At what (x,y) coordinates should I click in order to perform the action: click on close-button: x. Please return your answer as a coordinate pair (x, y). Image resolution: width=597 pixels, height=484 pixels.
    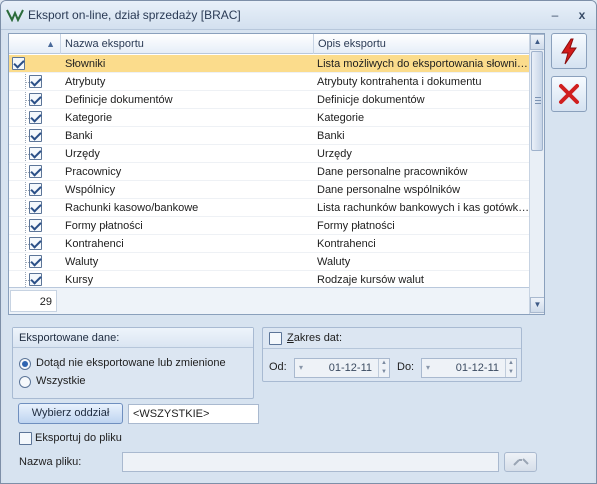
    Looking at the image, I should click on (582, 15).